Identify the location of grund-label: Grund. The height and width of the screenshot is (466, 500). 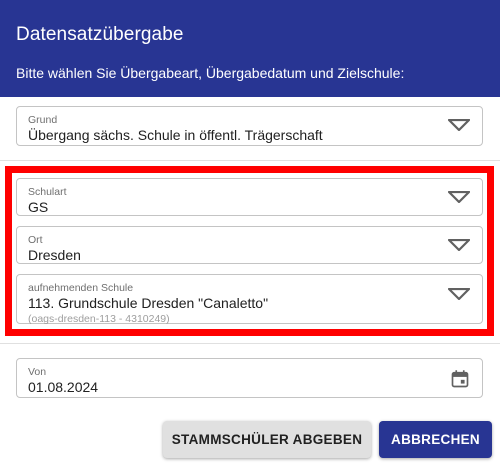
(43, 120).